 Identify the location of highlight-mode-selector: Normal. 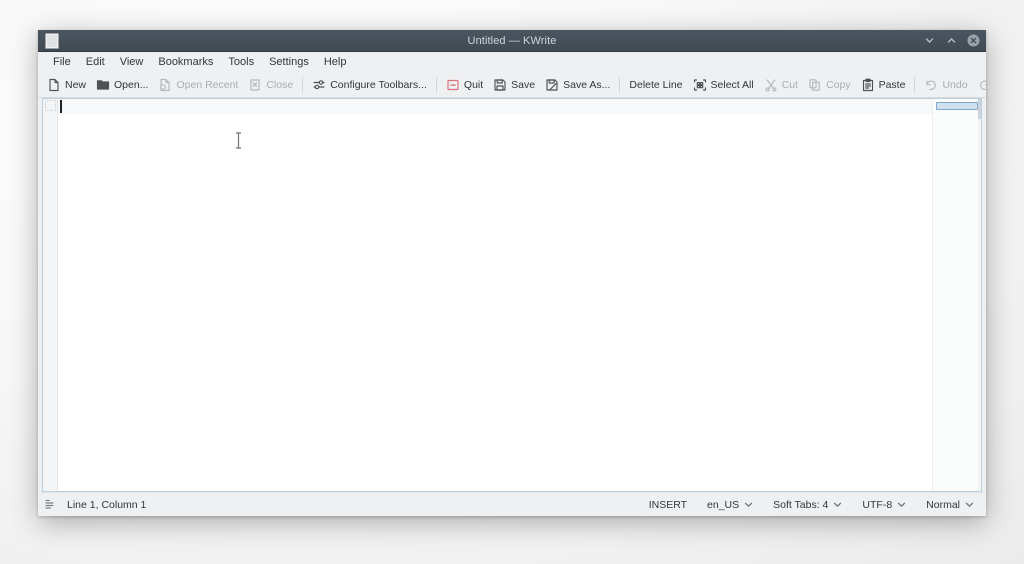
(950, 505).